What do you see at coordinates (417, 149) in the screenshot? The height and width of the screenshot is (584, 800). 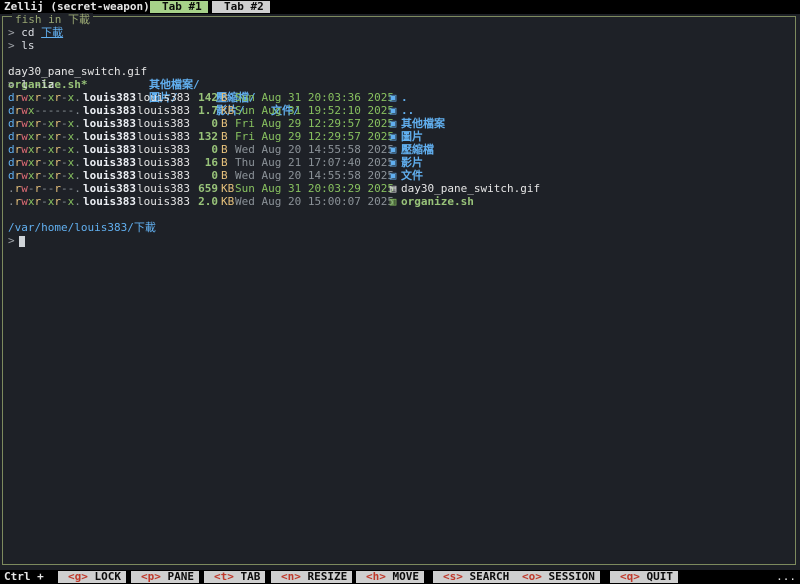 I see `file-name: 壓縮檔` at bounding box center [417, 149].